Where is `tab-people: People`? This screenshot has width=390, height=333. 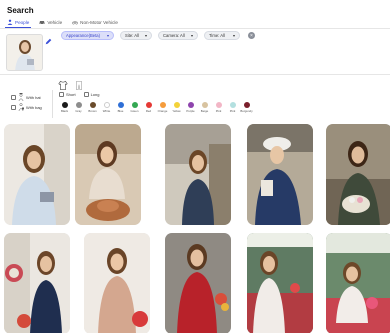
tab-people: People is located at coordinates (18, 23).